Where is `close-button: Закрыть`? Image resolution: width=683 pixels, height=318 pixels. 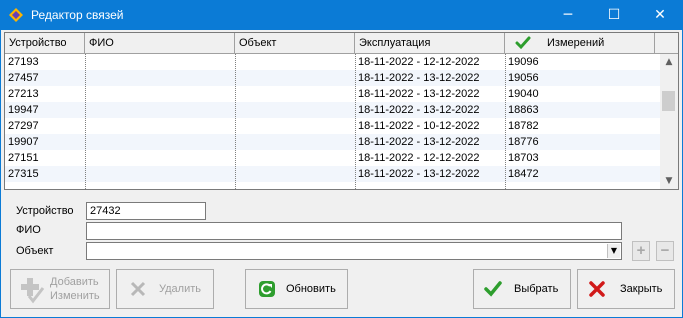
close-button: Закрыть is located at coordinates (626, 289).